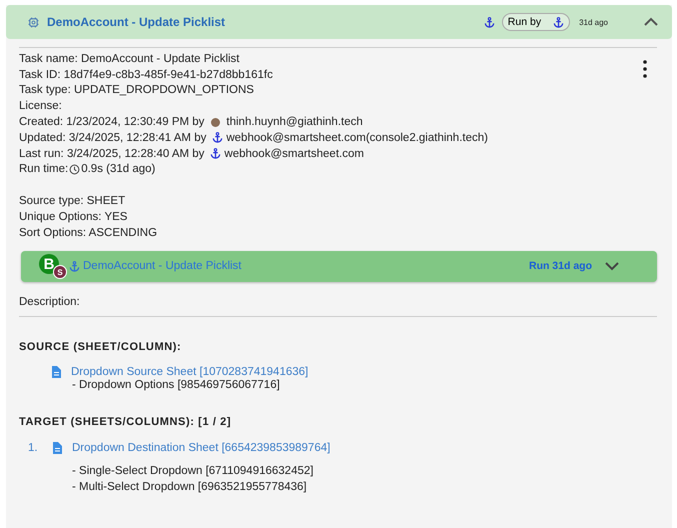  I want to click on sheet-link: Dropdown Source Sheet [1070283741941636], so click(189, 372).